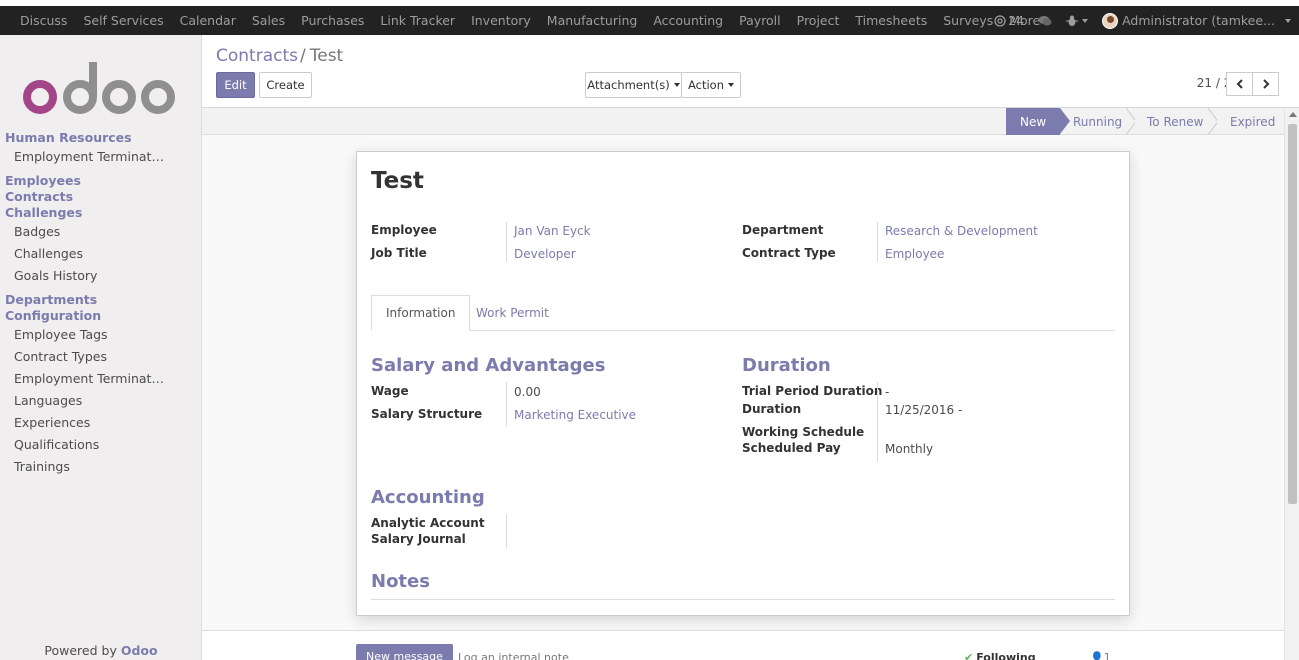  What do you see at coordinates (783, 230) in the screenshot?
I see `department-label: Department` at bounding box center [783, 230].